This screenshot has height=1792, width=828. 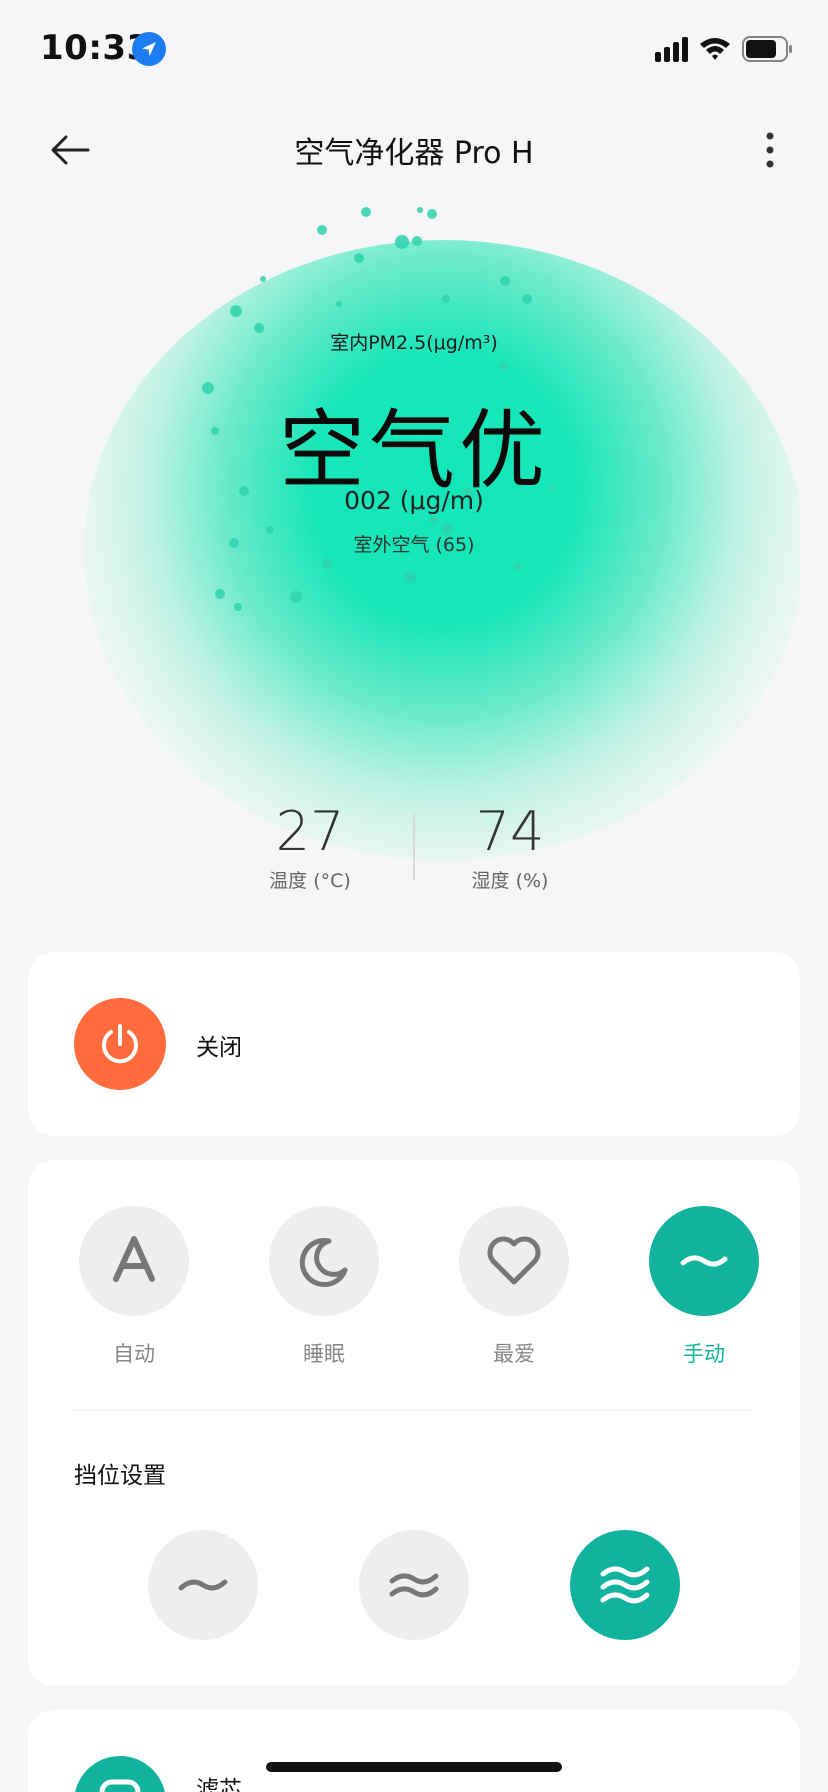 I want to click on power-label: 关闭, so click(x=219, y=1048).